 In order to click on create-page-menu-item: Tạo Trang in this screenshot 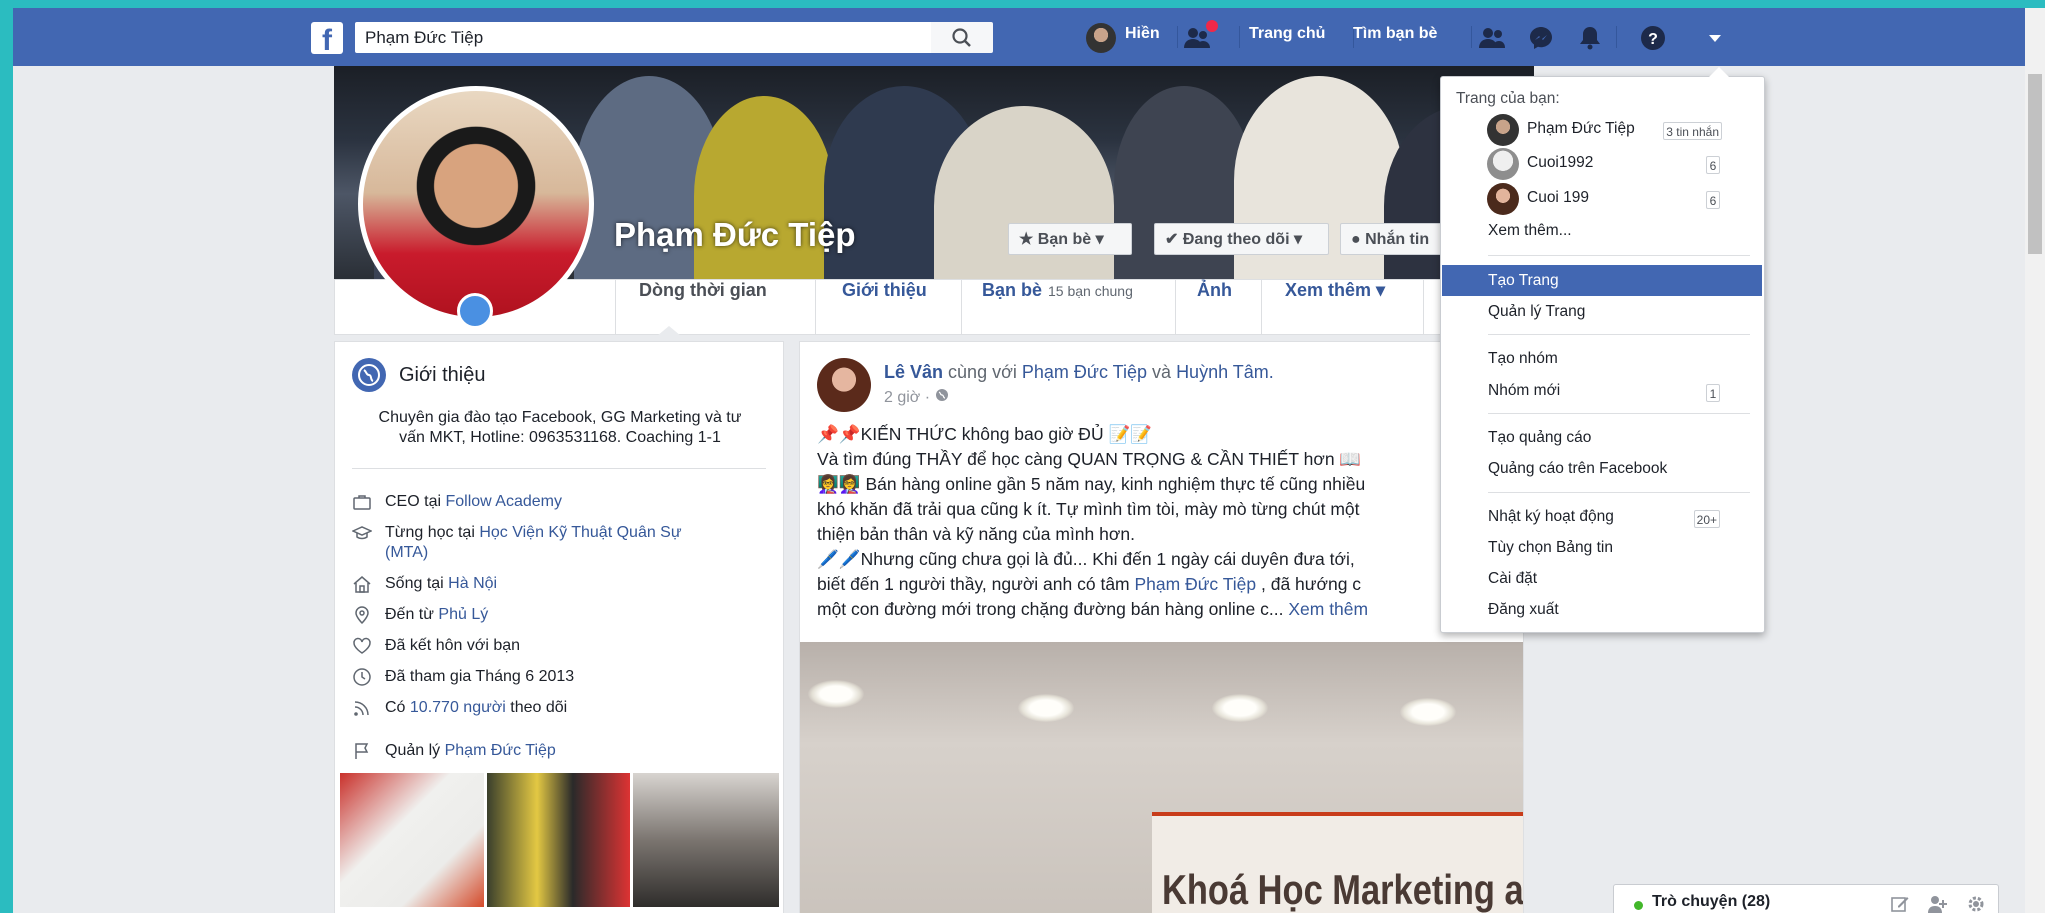, I will do `click(1523, 281)`.